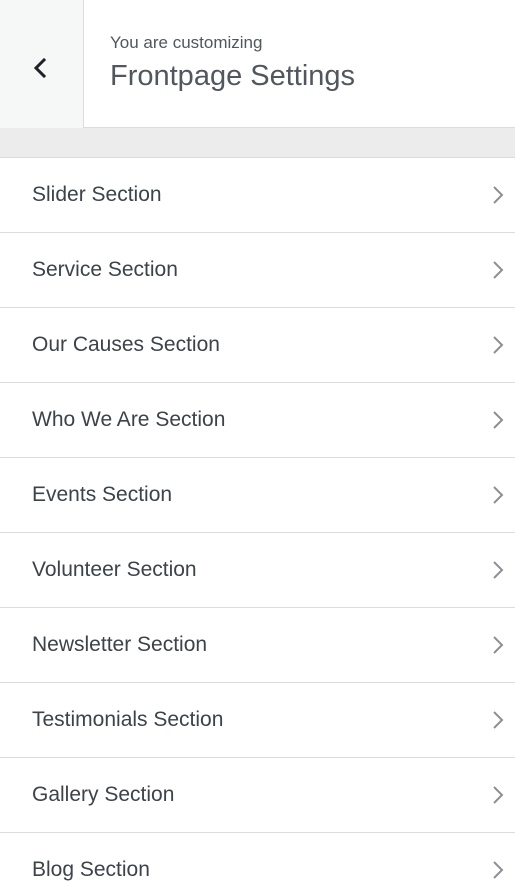  What do you see at coordinates (186, 42) in the screenshot?
I see `customizing-label: You are customizing` at bounding box center [186, 42].